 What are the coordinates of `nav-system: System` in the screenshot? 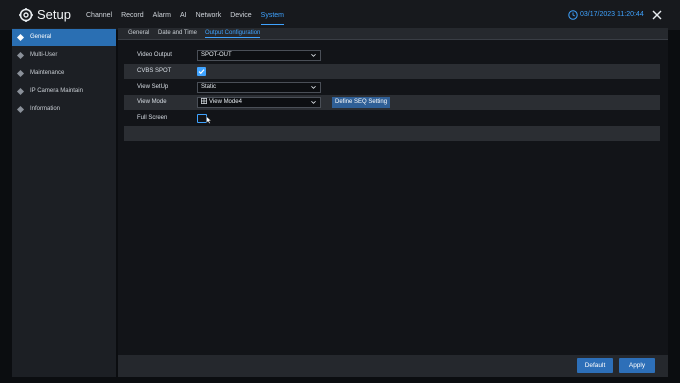 It's located at (272, 18).